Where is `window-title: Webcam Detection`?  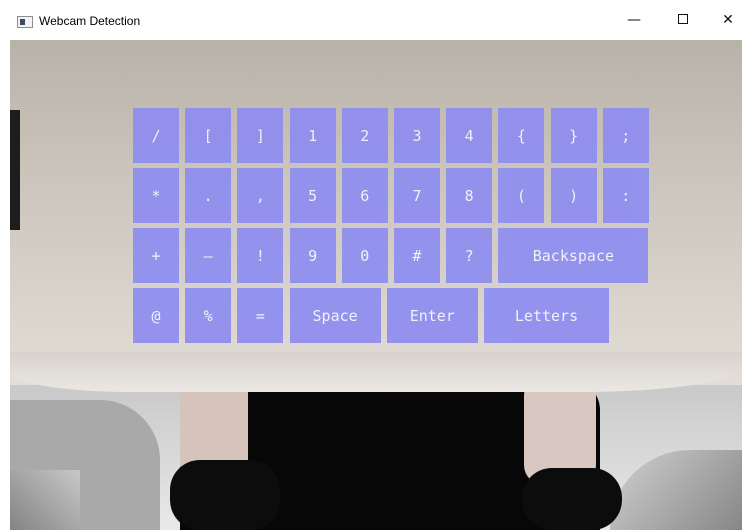
window-title: Webcam Detection is located at coordinates (90, 21).